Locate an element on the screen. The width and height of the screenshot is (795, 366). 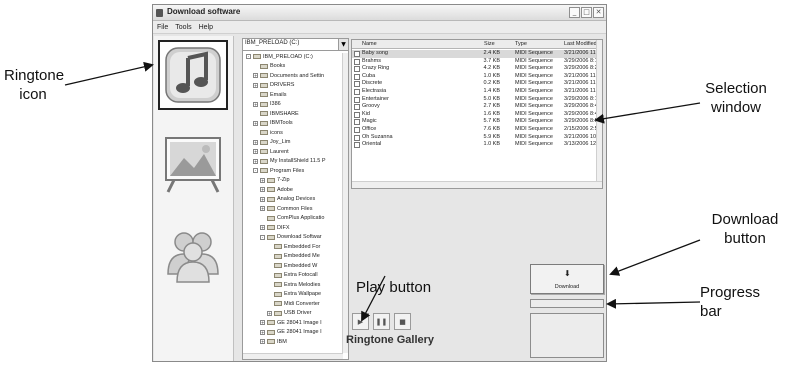
arrow-progress-bar is located at coordinates (653, 303).